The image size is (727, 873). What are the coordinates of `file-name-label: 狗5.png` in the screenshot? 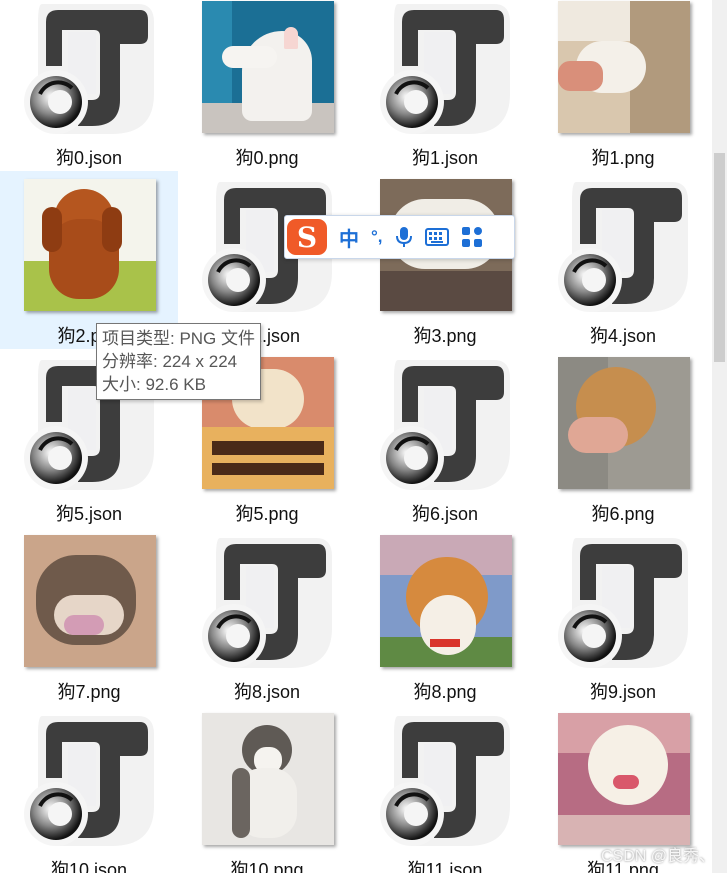 It's located at (267, 514).